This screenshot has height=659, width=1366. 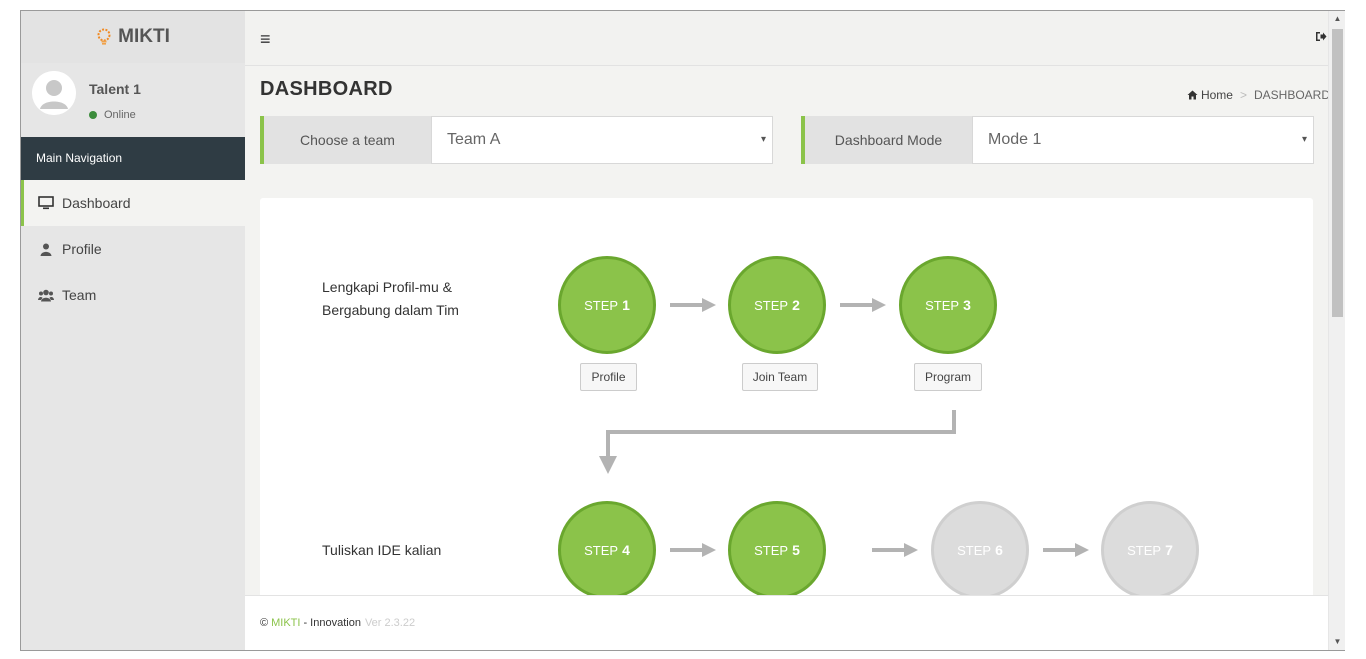 What do you see at coordinates (1217, 95) in the screenshot?
I see `breadcrumb-home-link: Home` at bounding box center [1217, 95].